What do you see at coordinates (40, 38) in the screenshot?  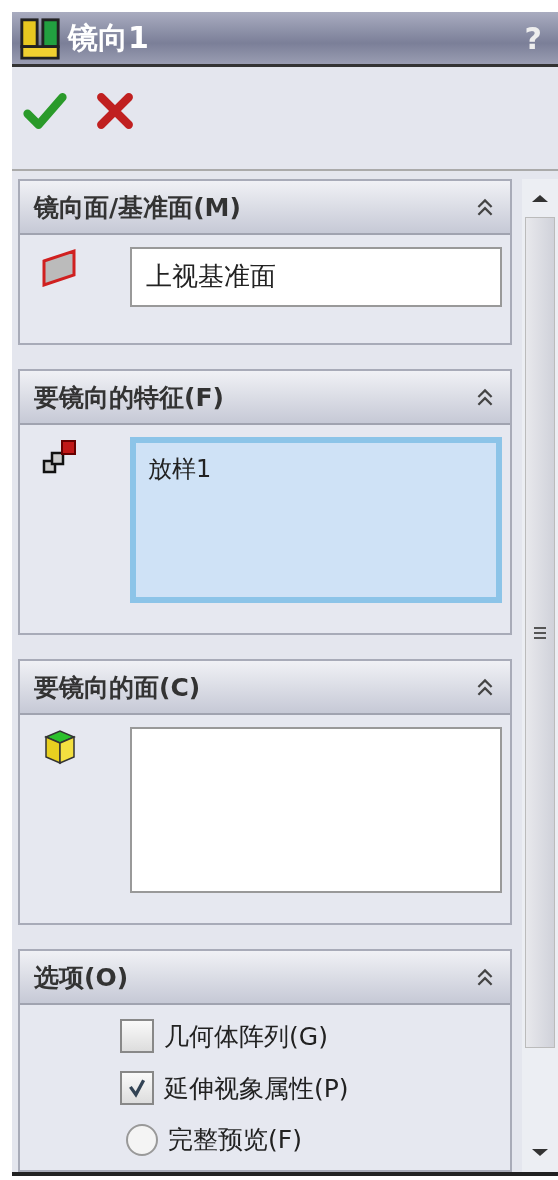 I see `mirror-feature-icon` at bounding box center [40, 38].